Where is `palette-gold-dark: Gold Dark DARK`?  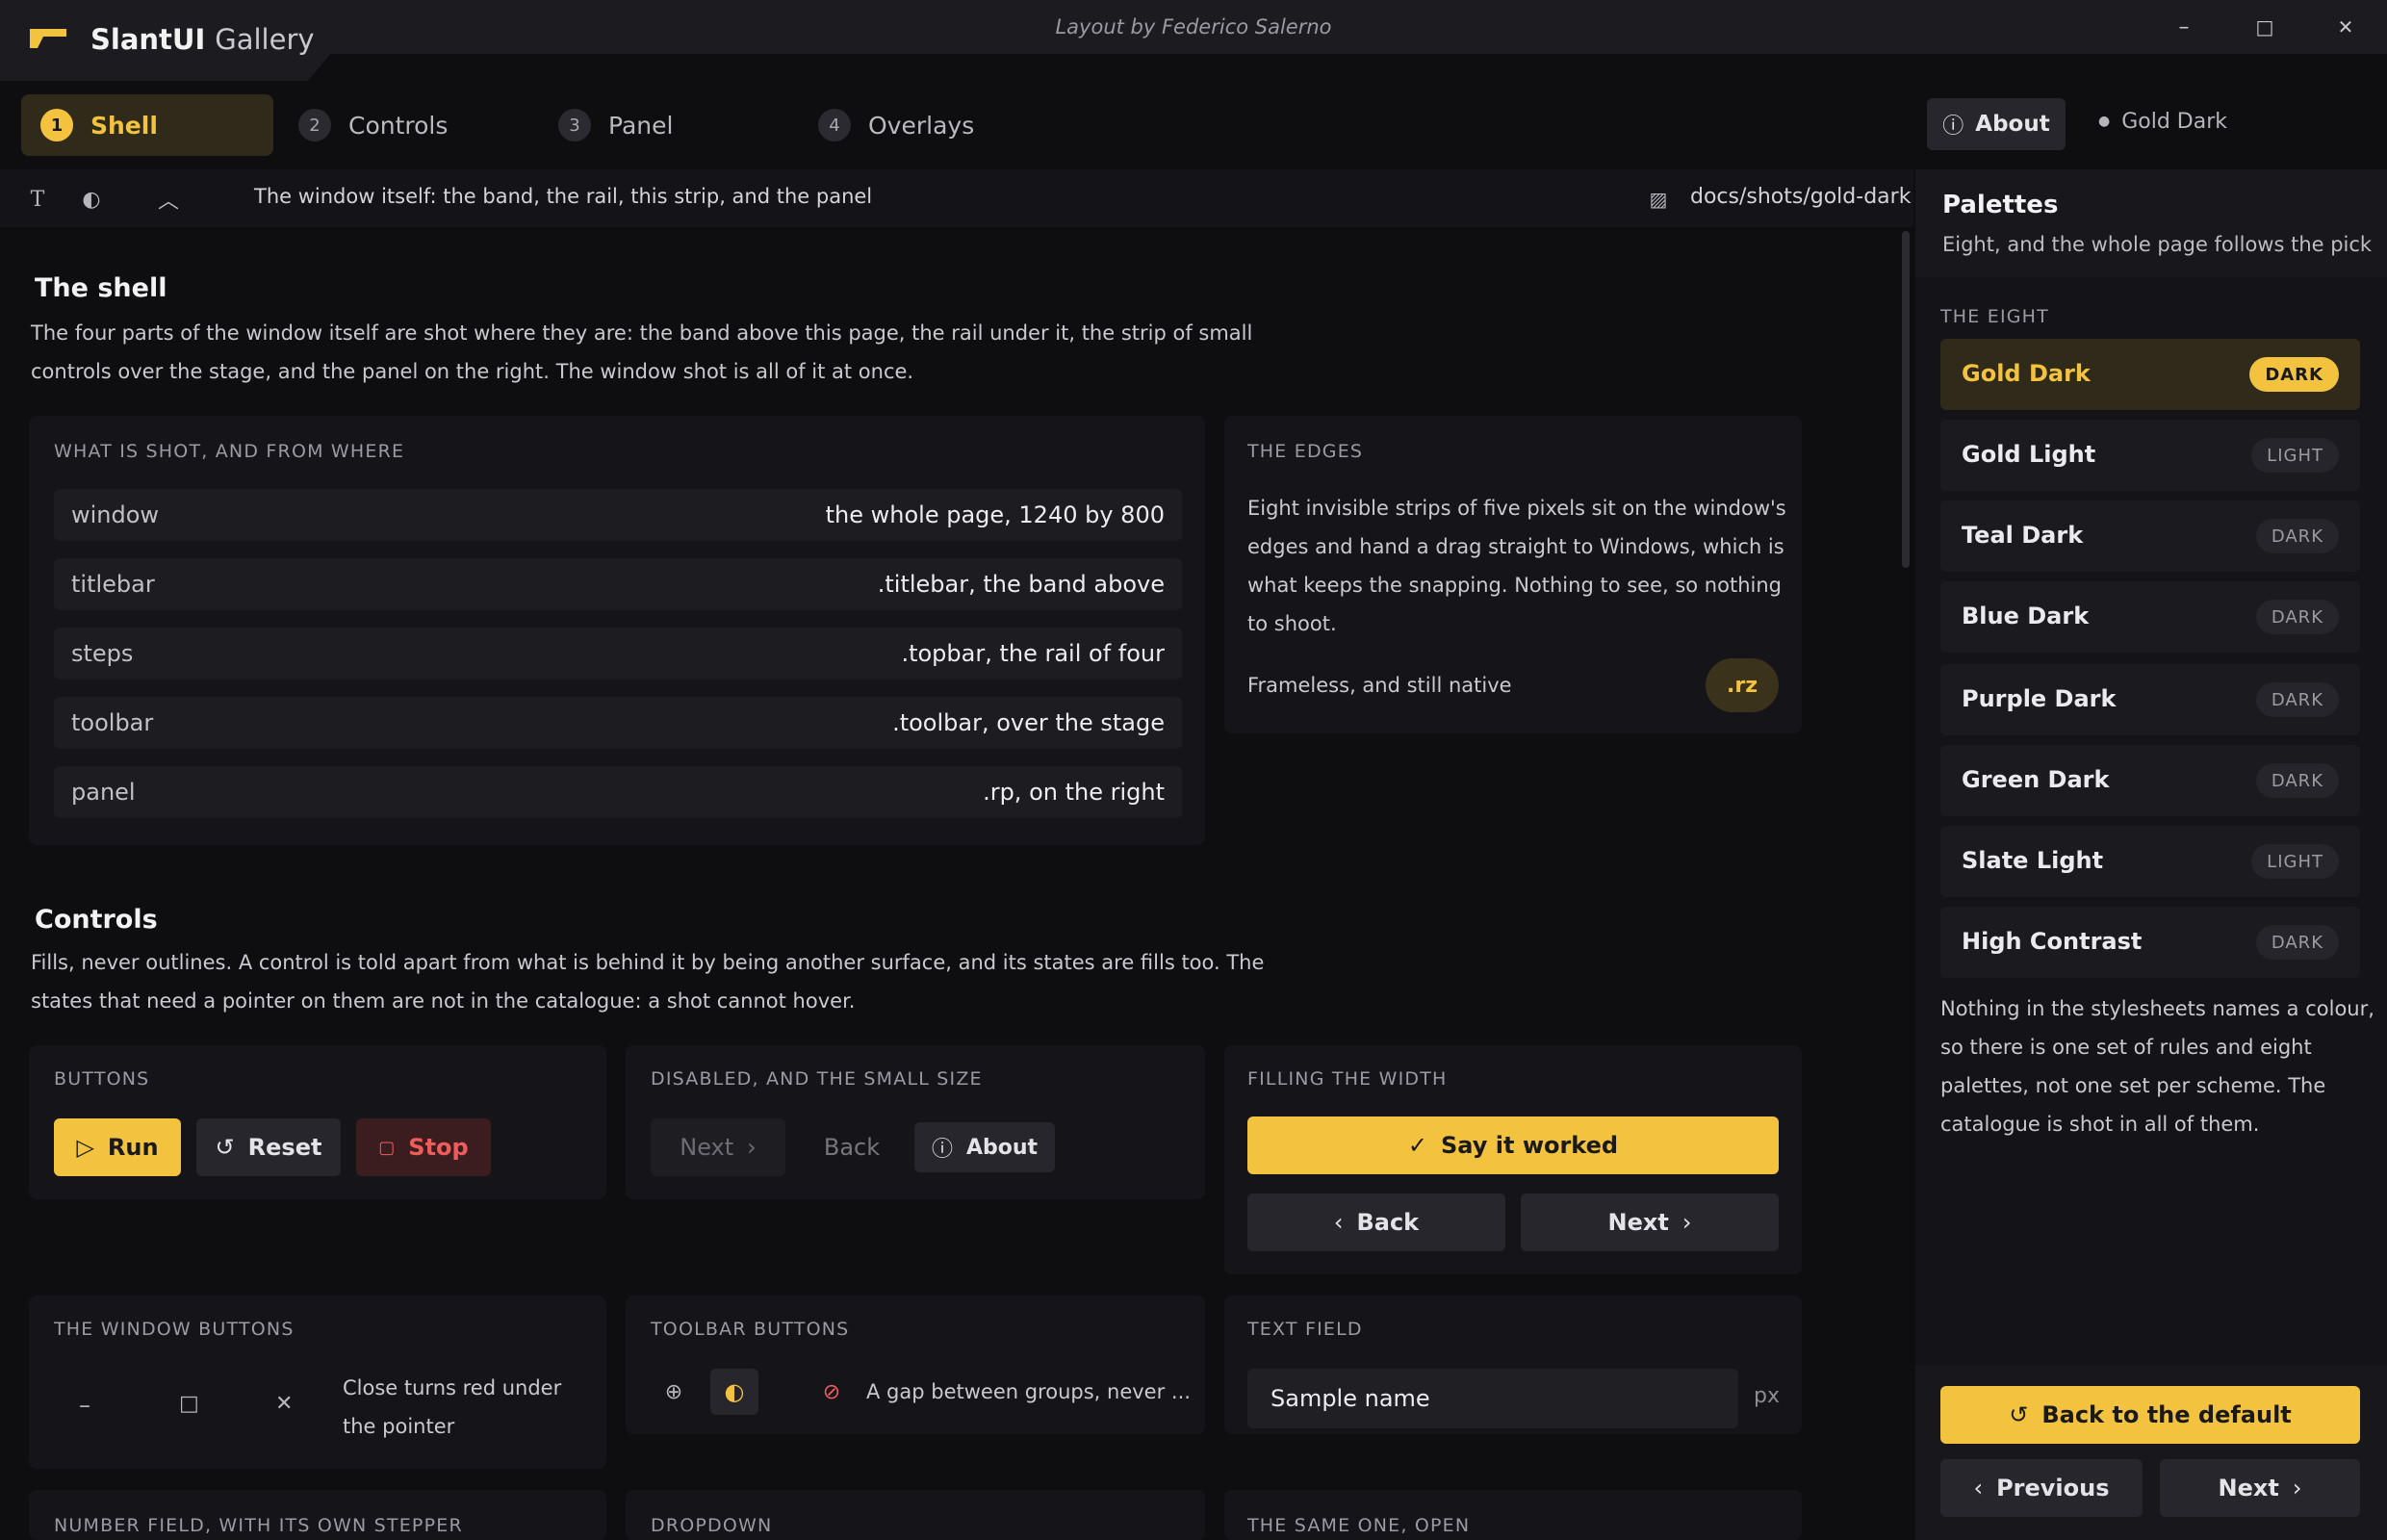 palette-gold-dark: Gold Dark DARK is located at coordinates (2150, 374).